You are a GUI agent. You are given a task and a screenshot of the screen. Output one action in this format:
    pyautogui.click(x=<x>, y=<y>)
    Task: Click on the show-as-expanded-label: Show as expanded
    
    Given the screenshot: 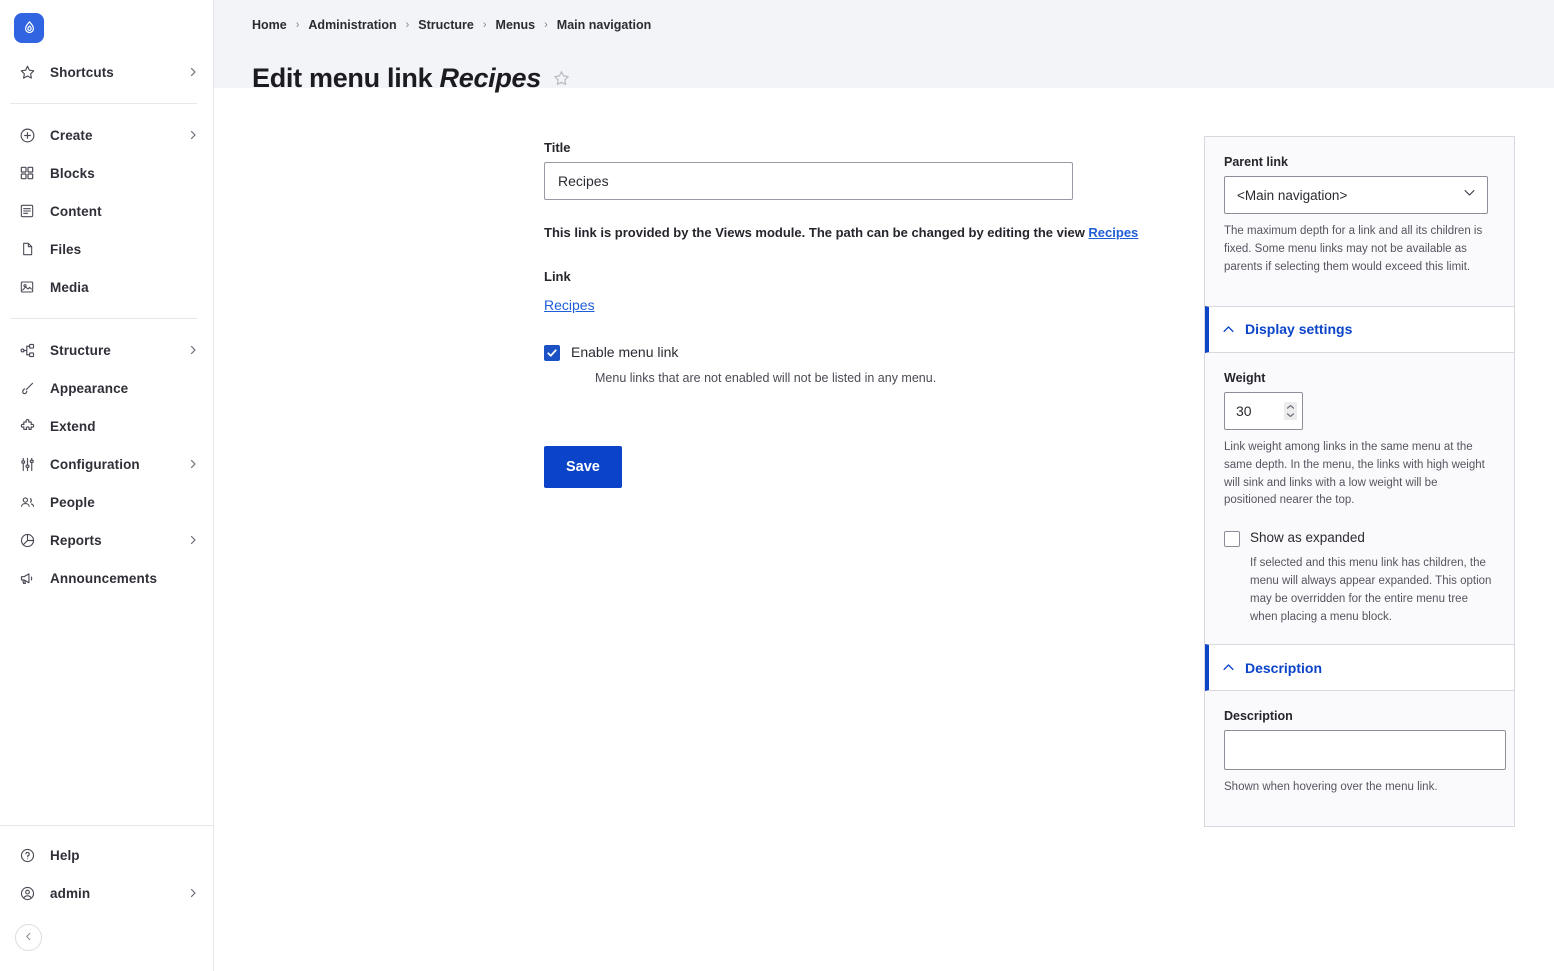 What is the action you would take?
    pyautogui.click(x=1307, y=538)
    